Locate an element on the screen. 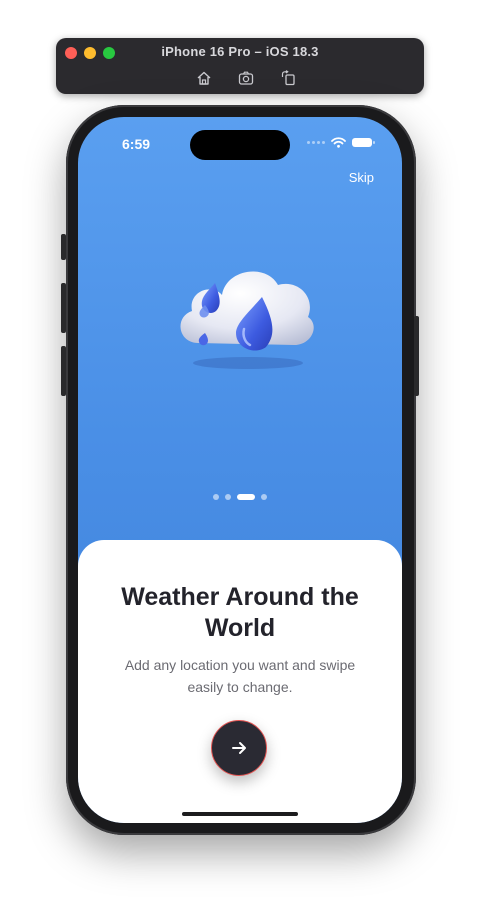 Image resolution: width=480 pixels, height=911 pixels. status-time: 6:59 is located at coordinates (136, 144).